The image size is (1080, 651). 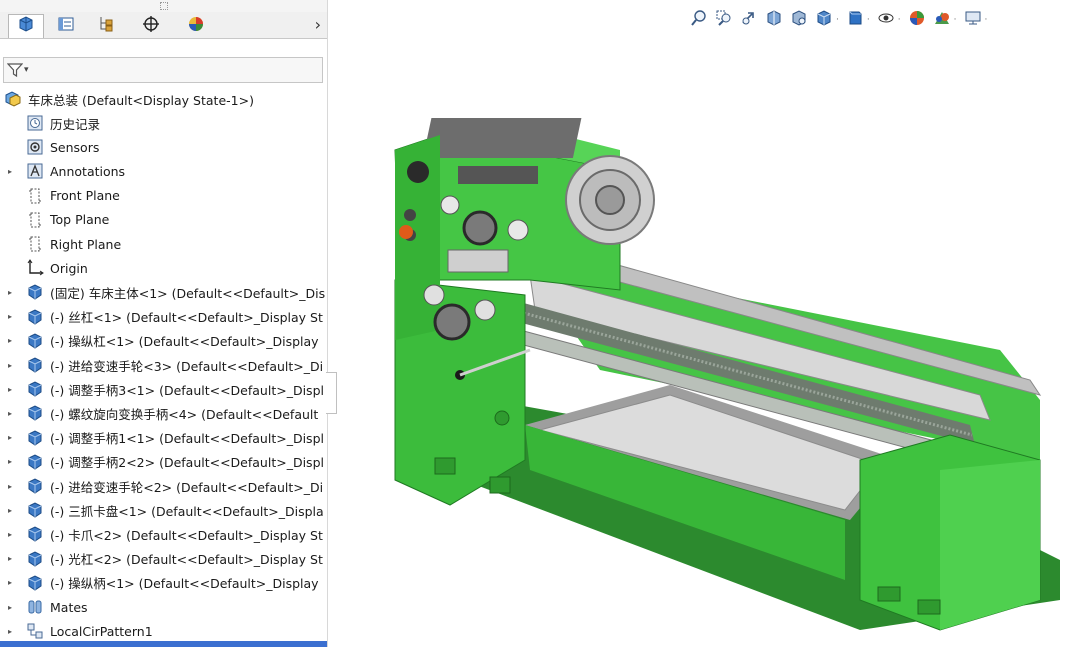 I want to click on tab-dimxpert, so click(x=151, y=26).